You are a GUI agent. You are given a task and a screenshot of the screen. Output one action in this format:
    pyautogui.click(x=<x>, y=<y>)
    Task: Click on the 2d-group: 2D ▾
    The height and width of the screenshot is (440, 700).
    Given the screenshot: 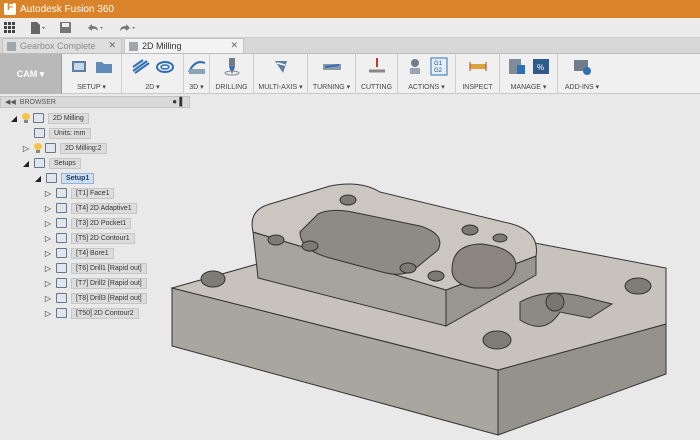 What is the action you would take?
    pyautogui.click(x=153, y=74)
    